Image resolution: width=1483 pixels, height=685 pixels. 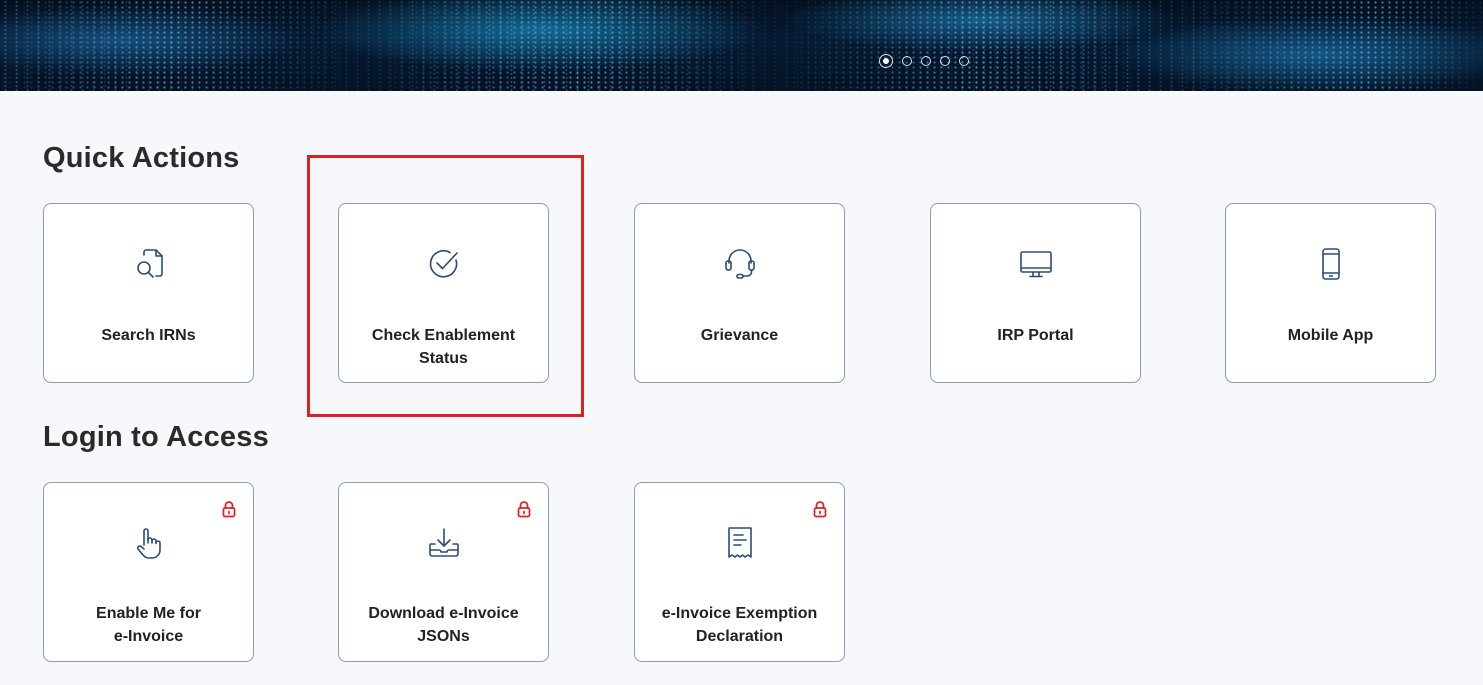 What do you see at coordinates (1330, 335) in the screenshot?
I see `card-label: Mobile App` at bounding box center [1330, 335].